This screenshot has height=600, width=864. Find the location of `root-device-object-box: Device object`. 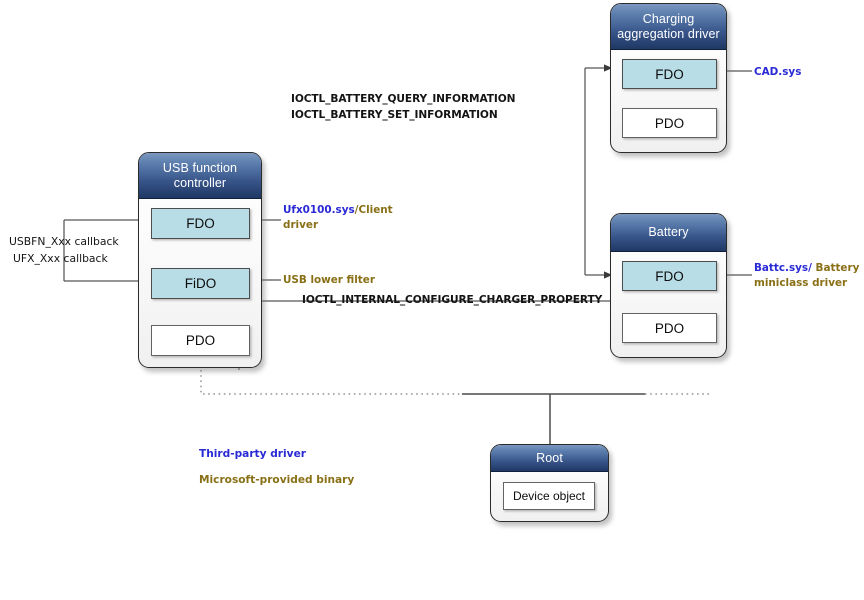

root-device-object-box: Device object is located at coordinates (549, 496).